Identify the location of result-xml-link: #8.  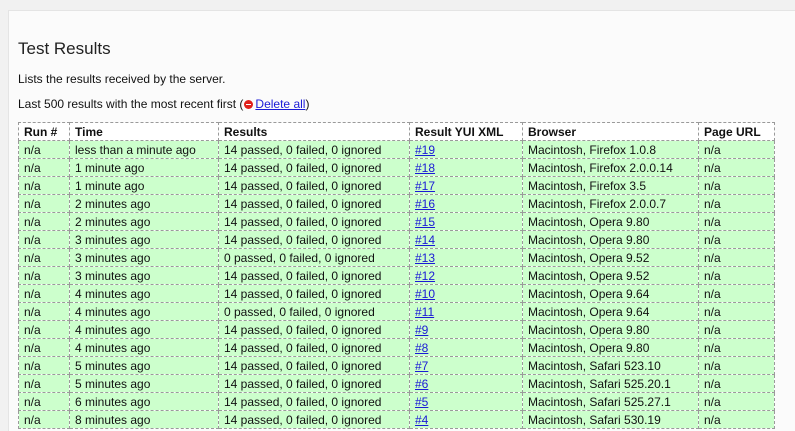
(421, 348).